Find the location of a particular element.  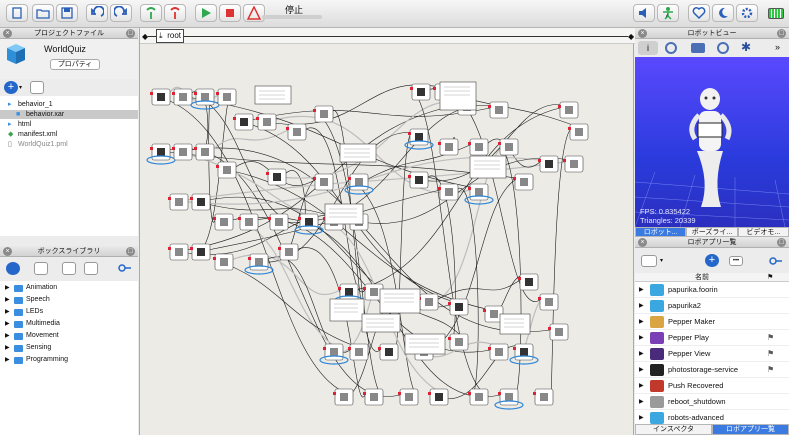

install-icon is located at coordinates (649, 261).